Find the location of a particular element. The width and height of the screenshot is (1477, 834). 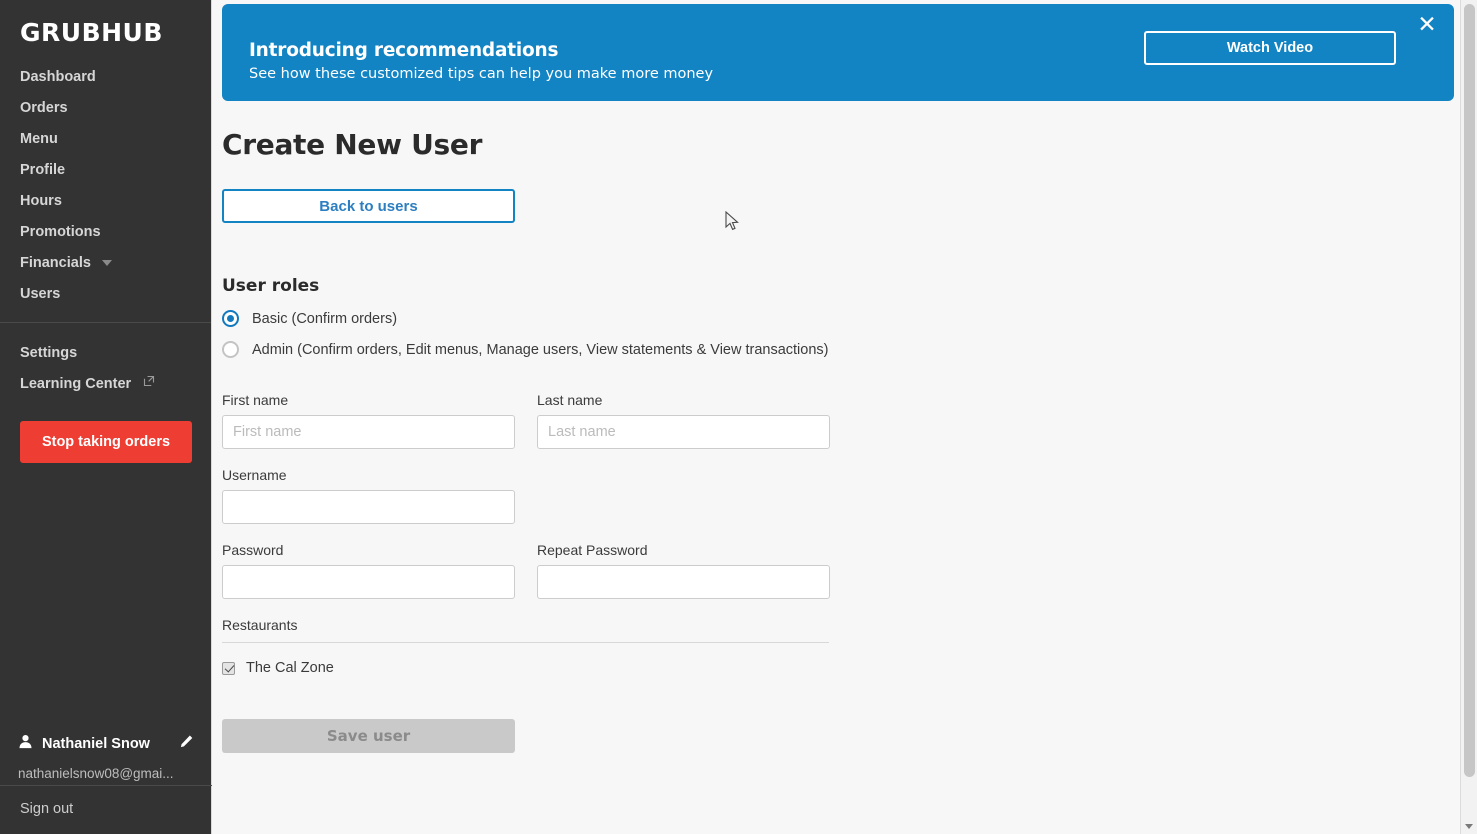

sidebar-item-menu: Menu is located at coordinates (105, 138).